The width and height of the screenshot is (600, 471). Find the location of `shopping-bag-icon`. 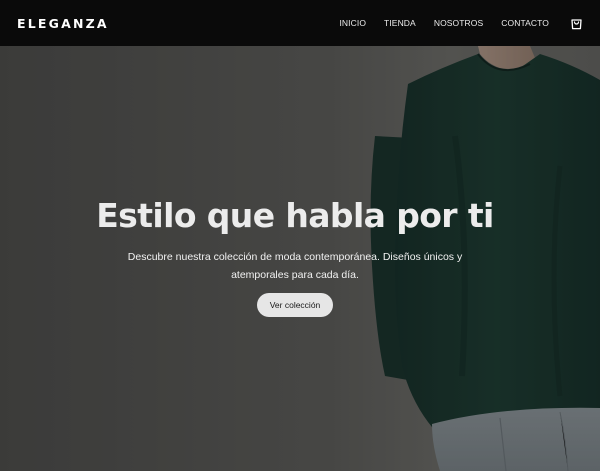

shopping-bag-icon is located at coordinates (576, 23).